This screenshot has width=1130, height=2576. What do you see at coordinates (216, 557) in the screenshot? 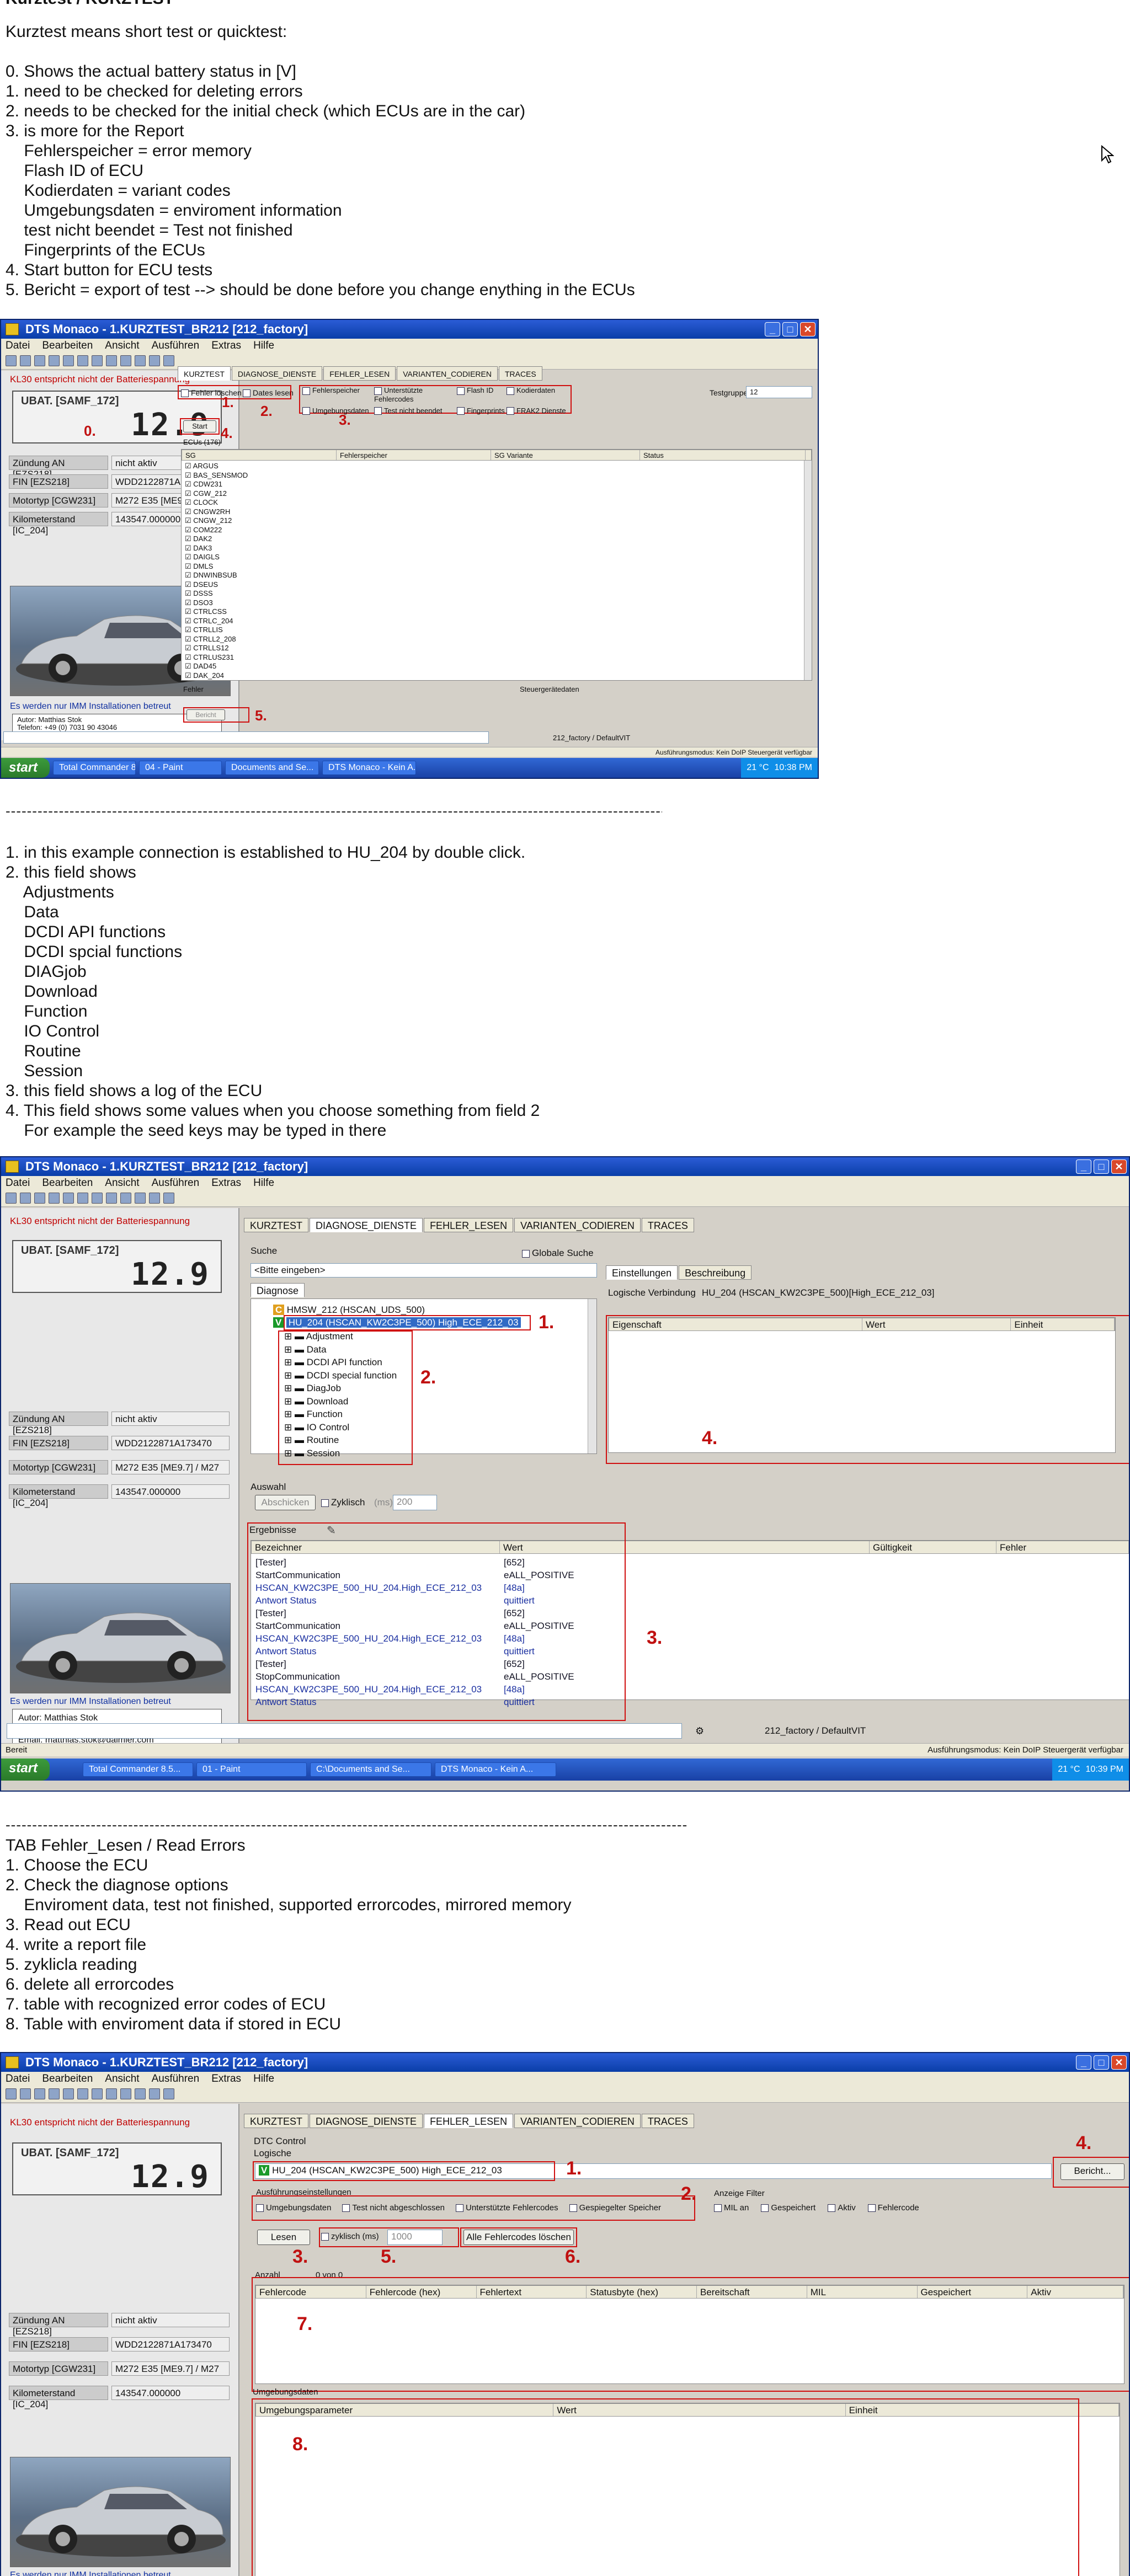
I see `table-row: ☑ DAIGLS` at bounding box center [216, 557].